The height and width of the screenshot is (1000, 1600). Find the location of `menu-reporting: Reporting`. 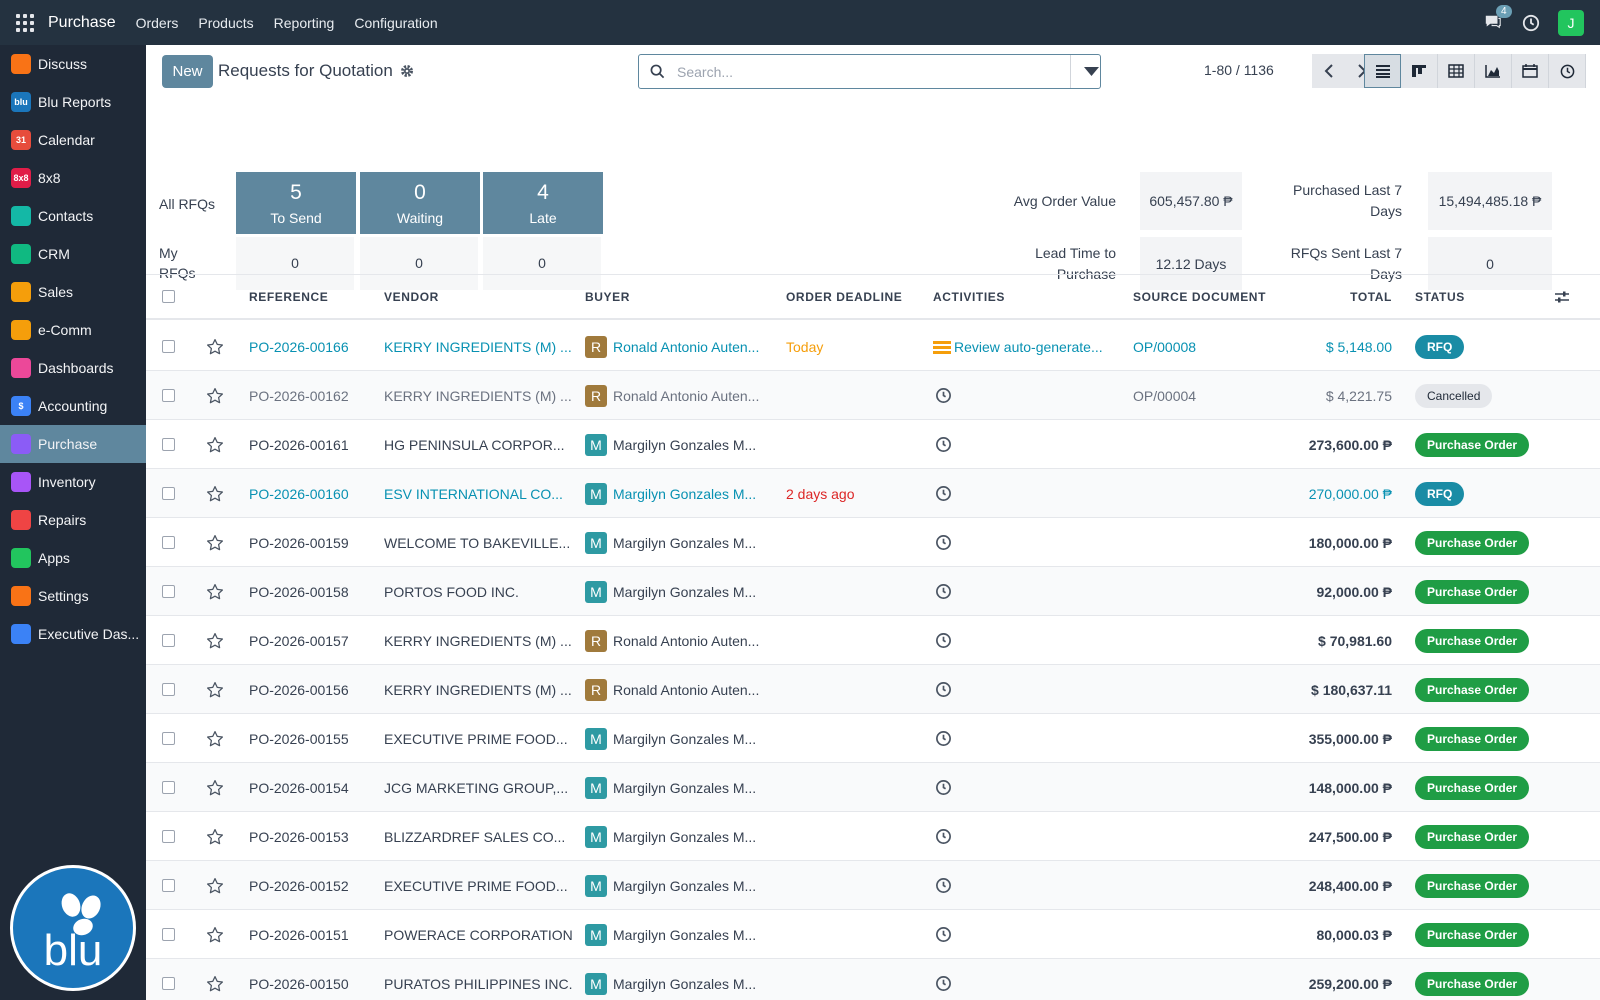

menu-reporting: Reporting is located at coordinates (304, 23).